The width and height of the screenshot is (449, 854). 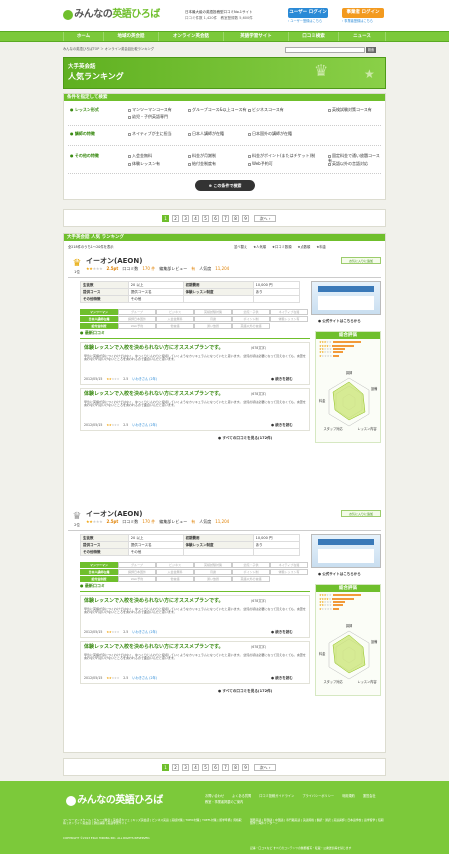 What do you see at coordinates (371, 50) in the screenshot?
I see `search-button: 検索` at bounding box center [371, 50].